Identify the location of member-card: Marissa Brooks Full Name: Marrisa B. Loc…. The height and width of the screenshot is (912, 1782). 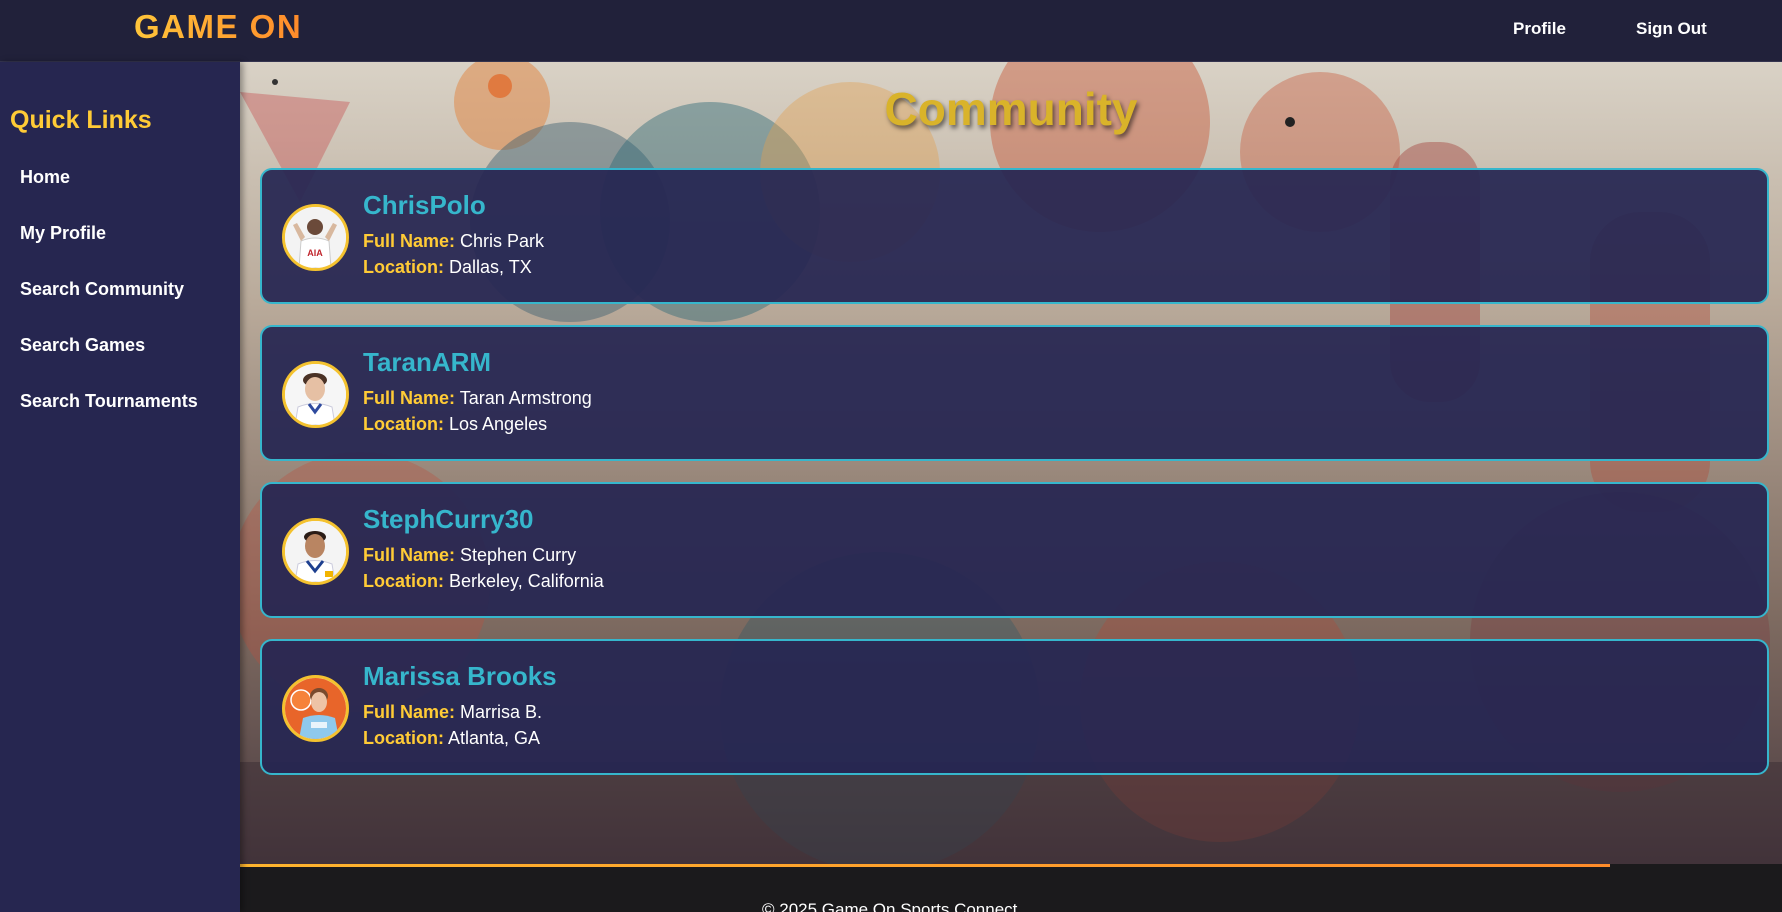
(1014, 707).